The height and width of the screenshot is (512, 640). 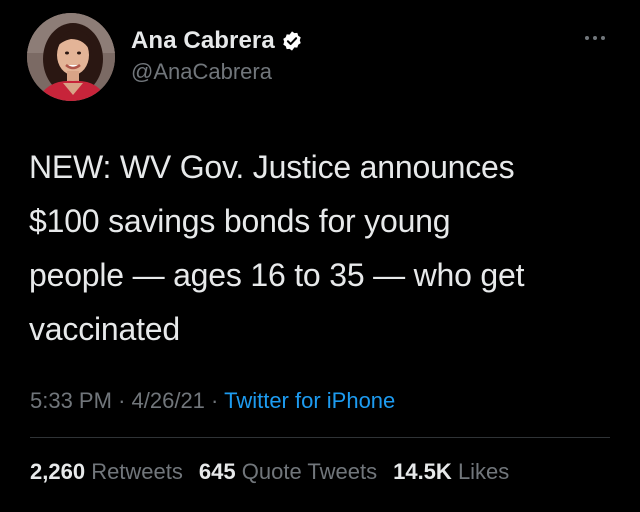 I want to click on author-handle: @AnaCabrera, so click(x=201, y=72).